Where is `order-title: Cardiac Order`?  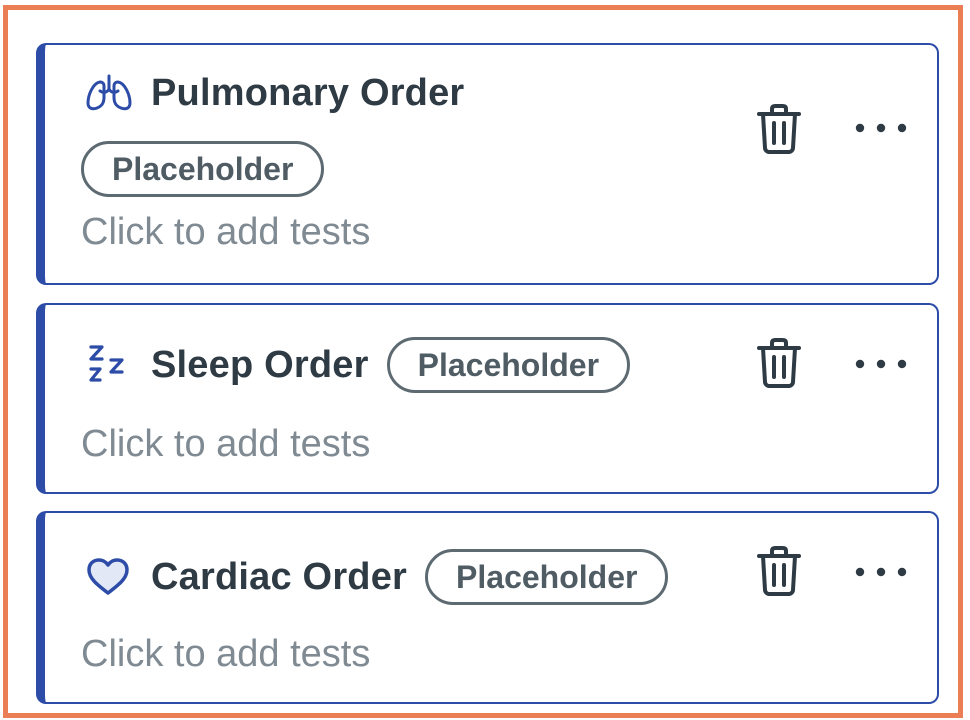 order-title: Cardiac Order is located at coordinates (279, 576).